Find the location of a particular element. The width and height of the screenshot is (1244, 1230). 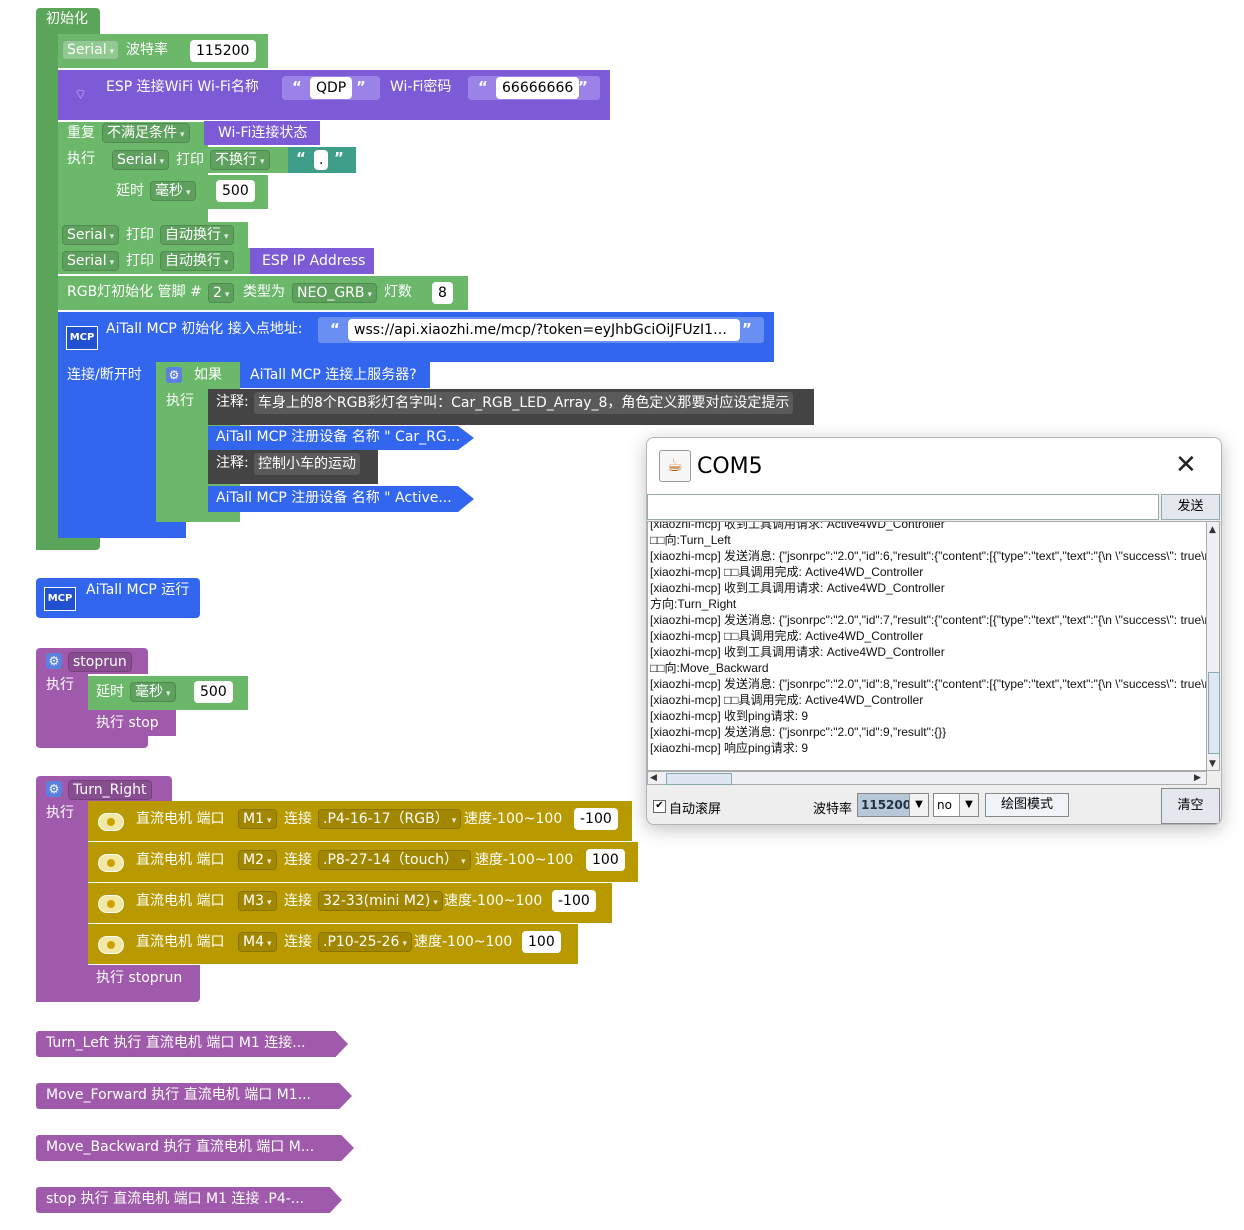

stoprun-footer is located at coordinates (92, 742).